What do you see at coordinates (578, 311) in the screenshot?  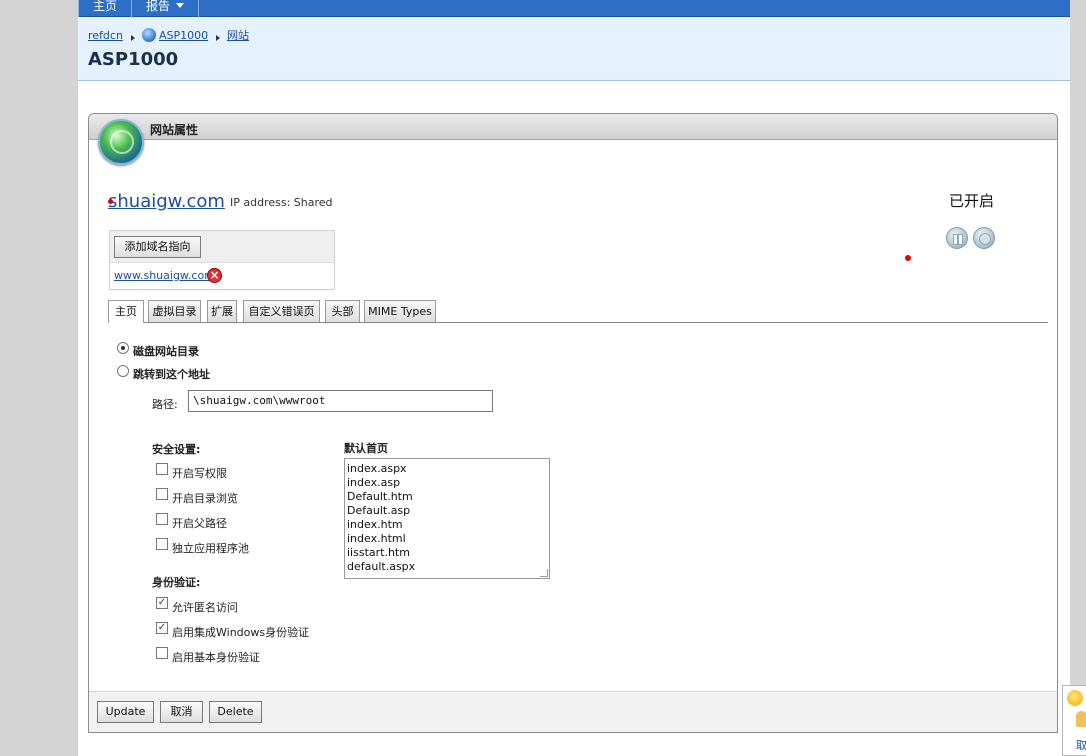 I see `tab-bar: 主页 虚拟目录 扩展 自定义错误页 头部 MIME Types` at bounding box center [578, 311].